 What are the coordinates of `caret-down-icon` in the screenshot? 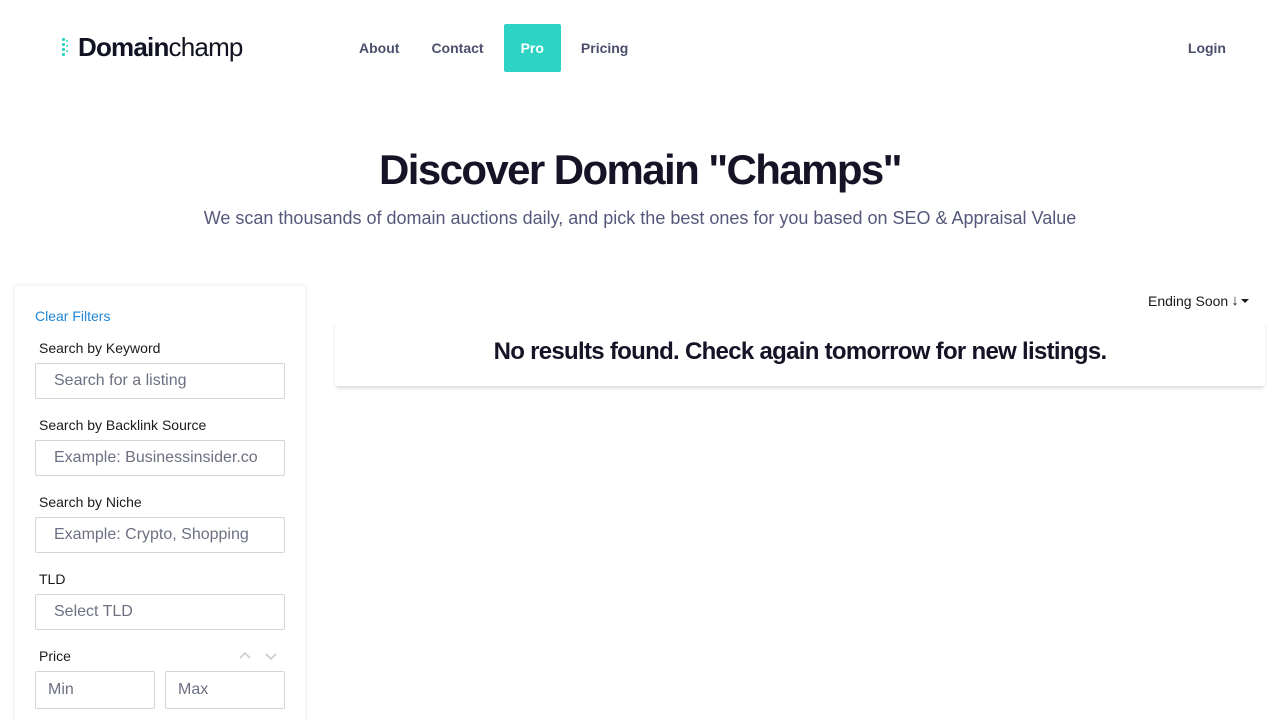 It's located at (1244, 300).